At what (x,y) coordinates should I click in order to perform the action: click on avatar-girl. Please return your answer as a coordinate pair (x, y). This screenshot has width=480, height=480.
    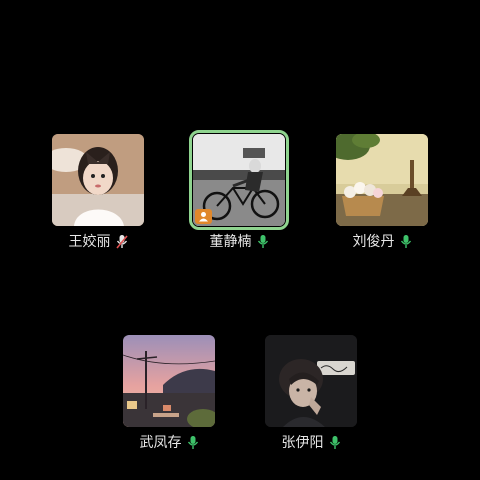
    Looking at the image, I should click on (98, 180).